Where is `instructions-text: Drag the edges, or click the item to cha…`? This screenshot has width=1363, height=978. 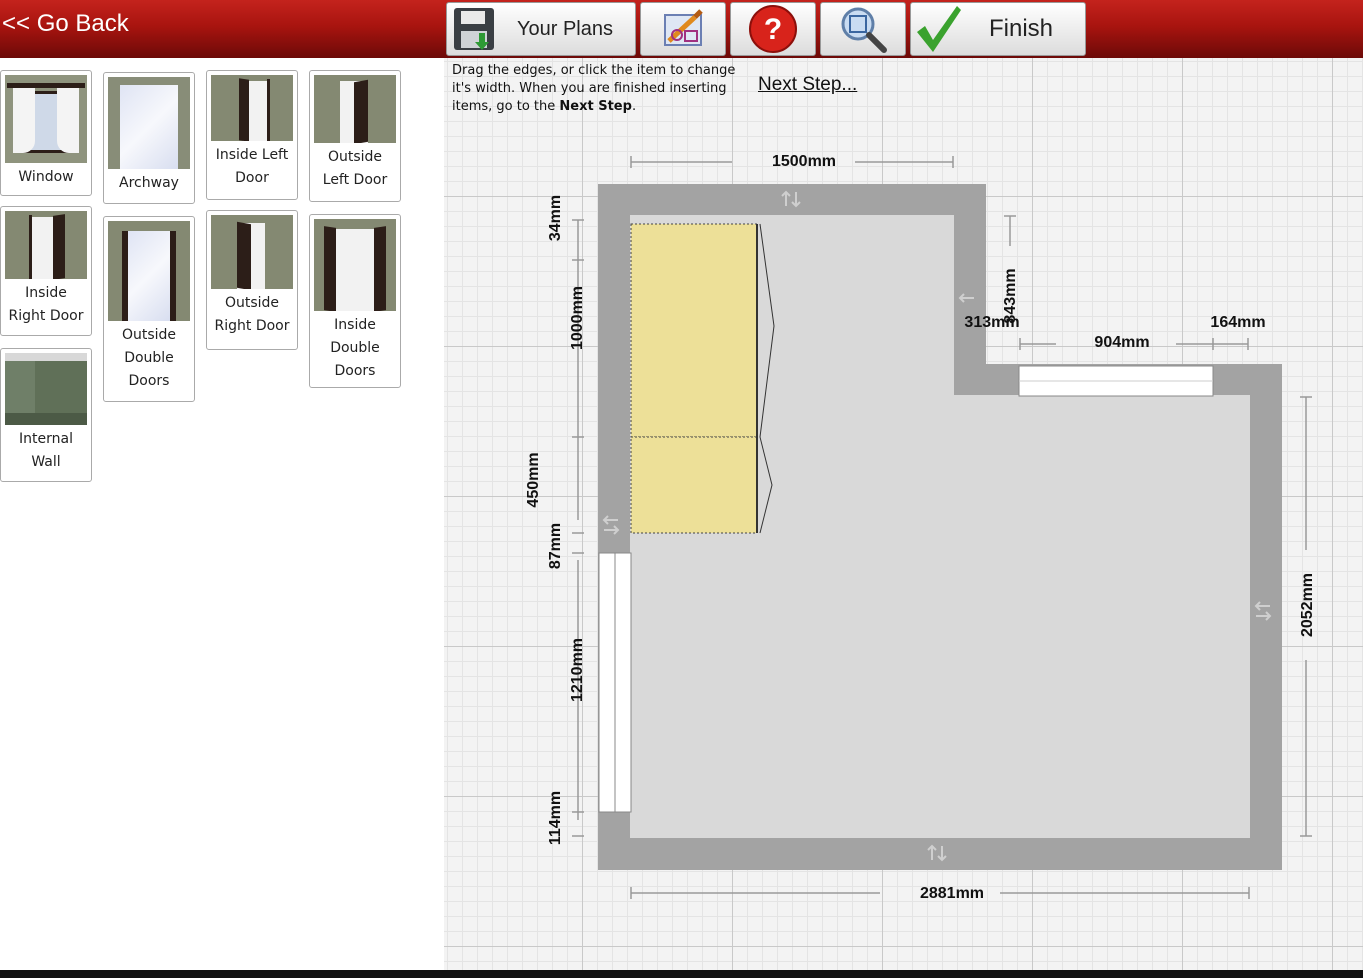 instructions-text: Drag the edges, or click the item to cha… is located at coordinates (598, 89).